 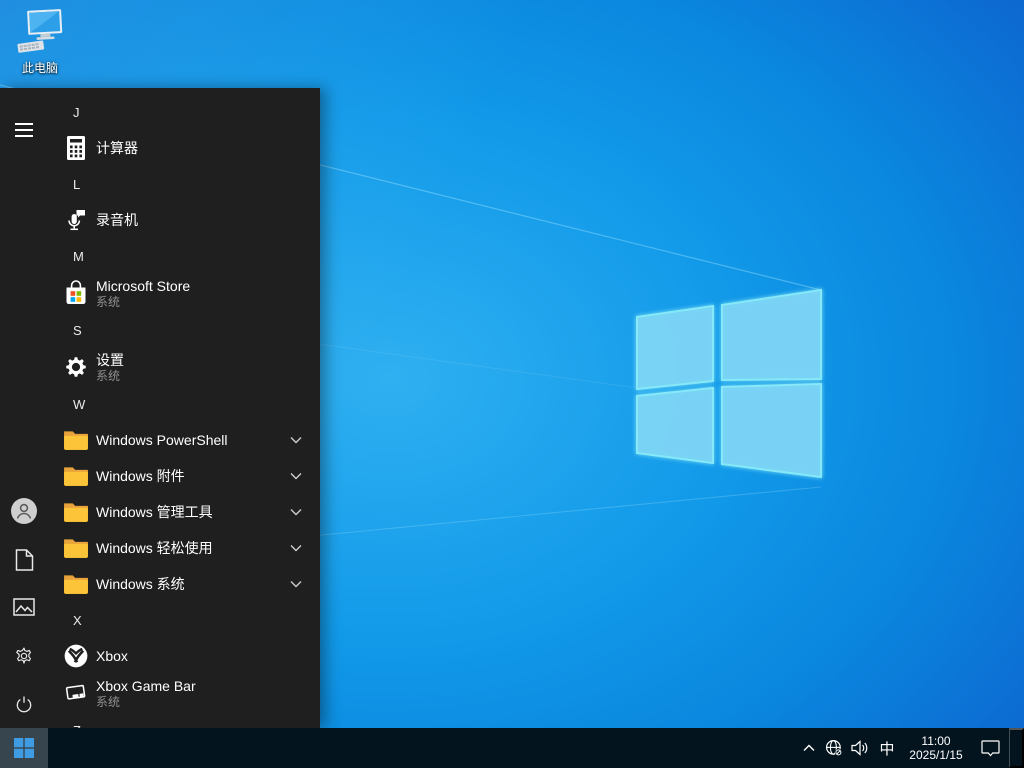 What do you see at coordinates (76, 656) in the screenshot?
I see `xbox-icon` at bounding box center [76, 656].